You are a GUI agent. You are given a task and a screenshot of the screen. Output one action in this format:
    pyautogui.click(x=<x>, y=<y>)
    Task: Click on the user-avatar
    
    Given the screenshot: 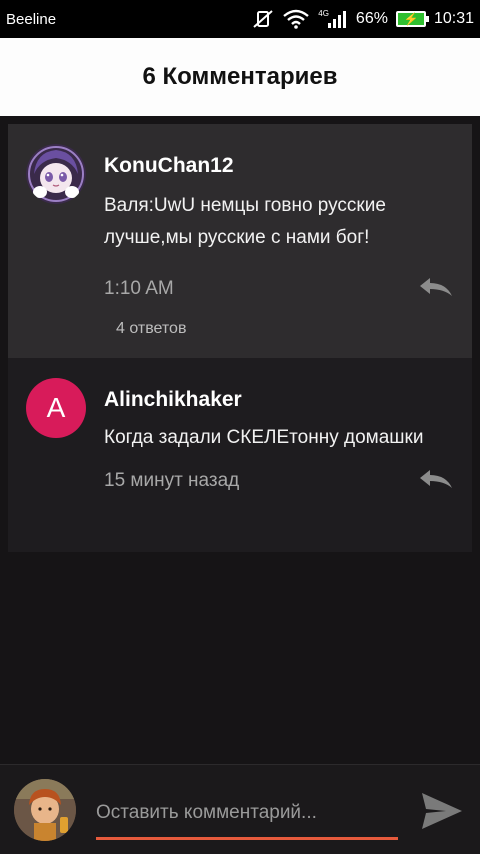 What is the action you would take?
    pyautogui.click(x=45, y=810)
    